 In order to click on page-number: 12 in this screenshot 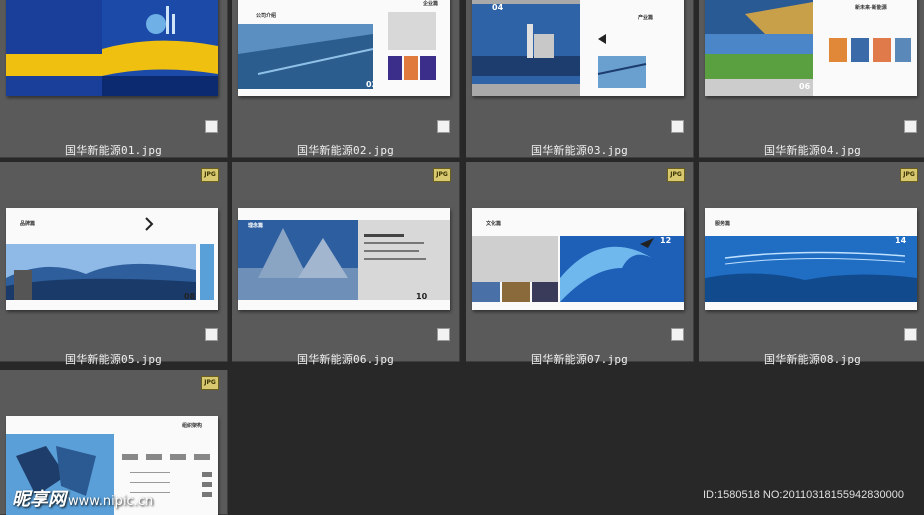, I will do `click(666, 240)`.